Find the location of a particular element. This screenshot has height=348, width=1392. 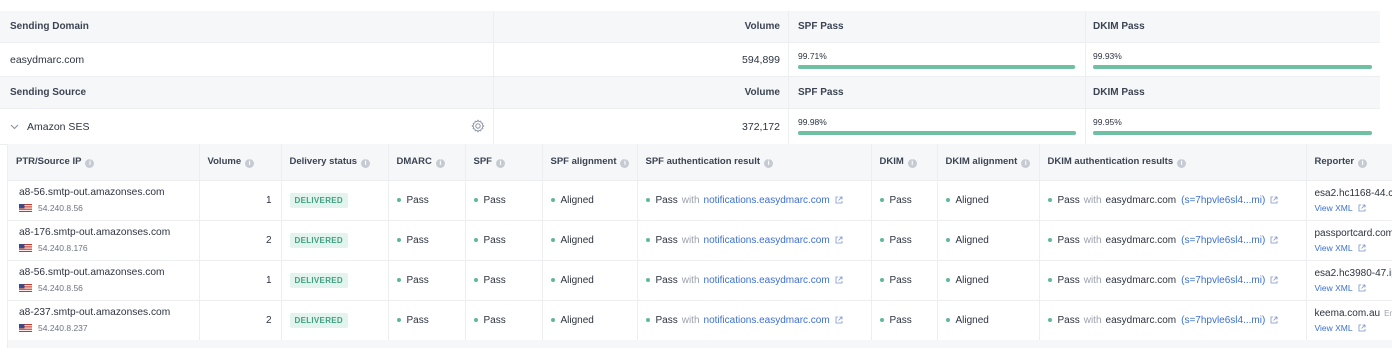

col-header-dkim: DKIM i is located at coordinates (904, 162).